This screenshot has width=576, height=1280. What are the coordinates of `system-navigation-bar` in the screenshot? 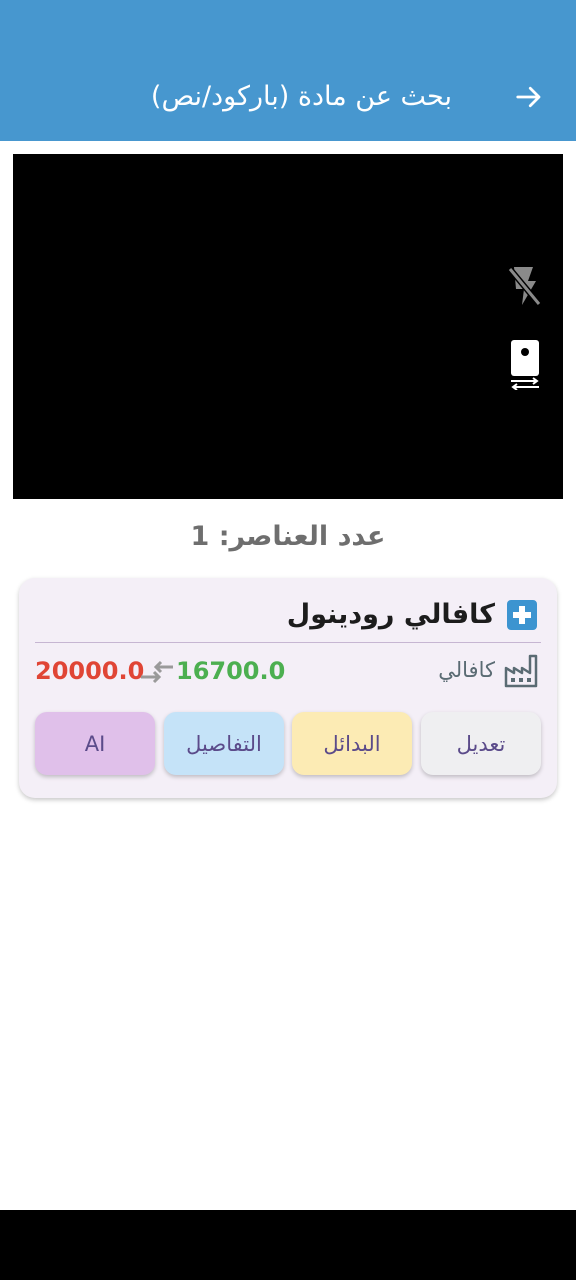 It's located at (288, 1245).